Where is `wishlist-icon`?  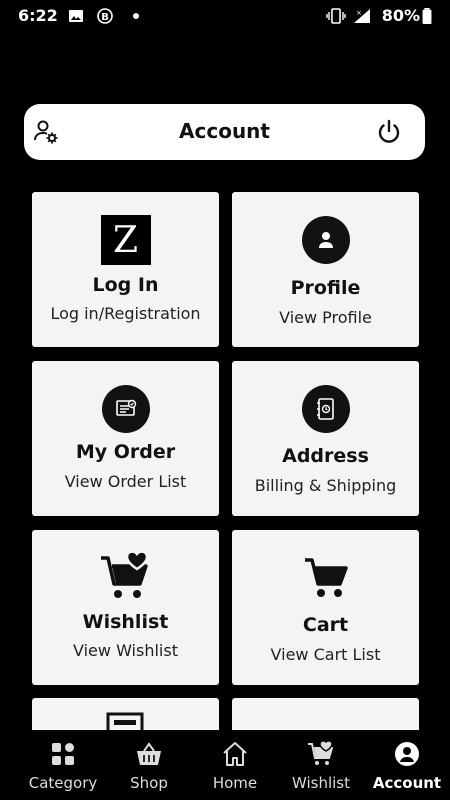 wishlist-icon is located at coordinates (321, 752).